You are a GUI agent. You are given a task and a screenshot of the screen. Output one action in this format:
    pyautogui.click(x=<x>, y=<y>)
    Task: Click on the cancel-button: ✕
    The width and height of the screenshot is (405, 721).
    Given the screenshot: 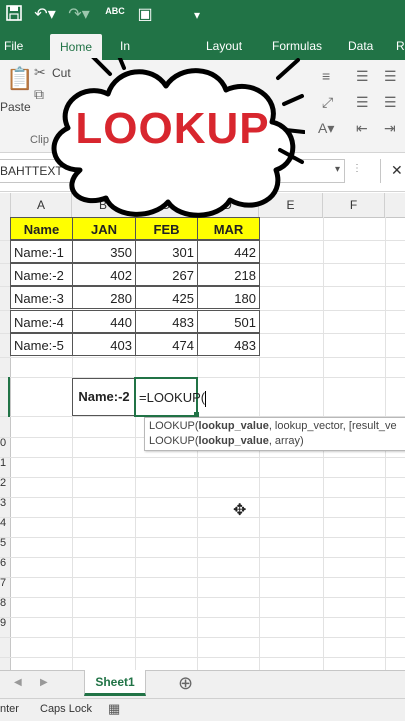 What is the action you would take?
    pyautogui.click(x=392, y=171)
    